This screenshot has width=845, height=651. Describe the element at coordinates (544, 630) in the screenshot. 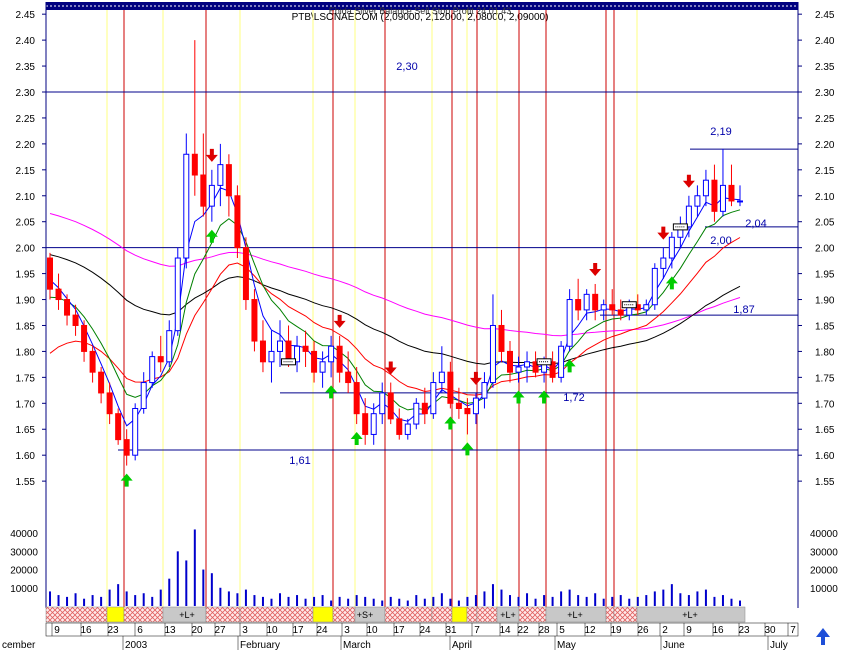

I see `date-label: 28` at that location.